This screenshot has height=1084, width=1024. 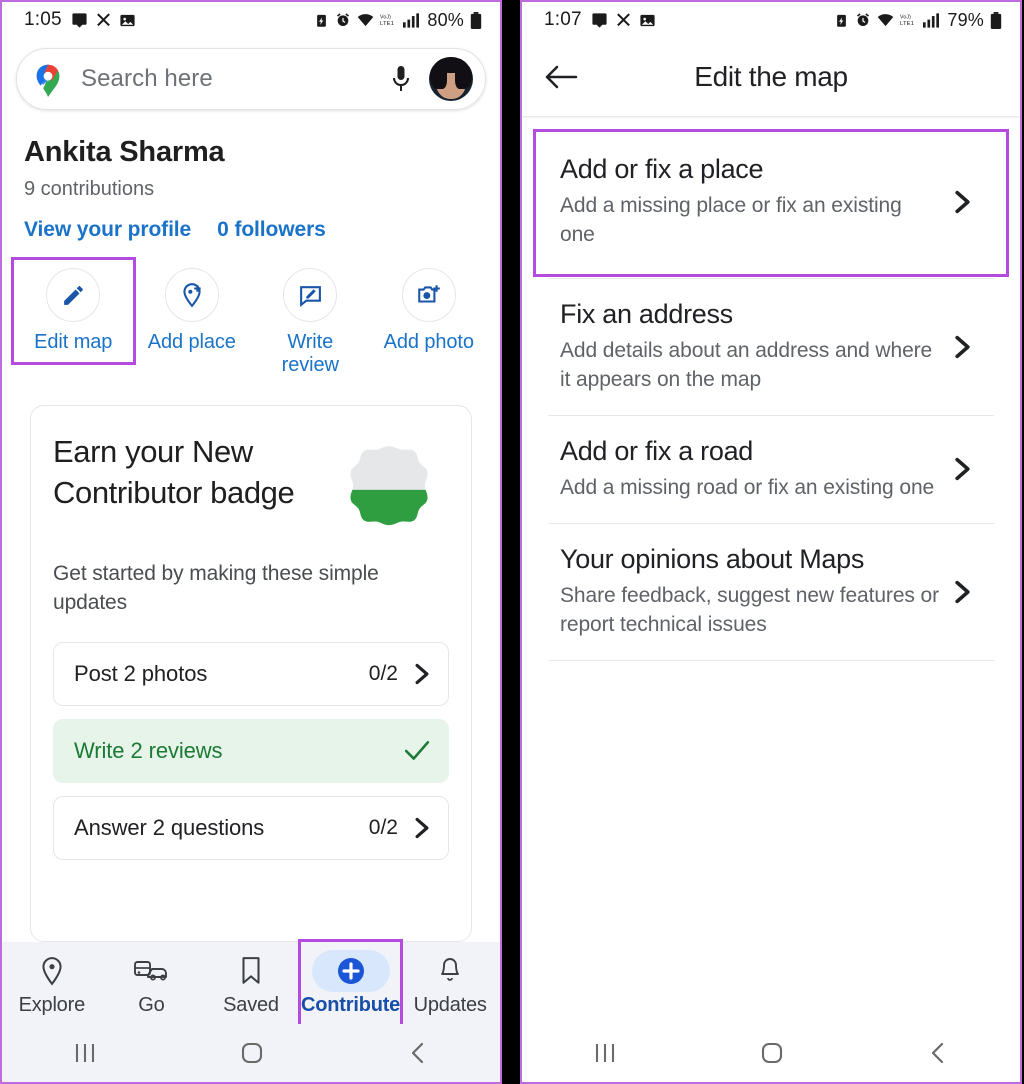 I want to click on view-profile-link: View your profile, so click(x=107, y=230).